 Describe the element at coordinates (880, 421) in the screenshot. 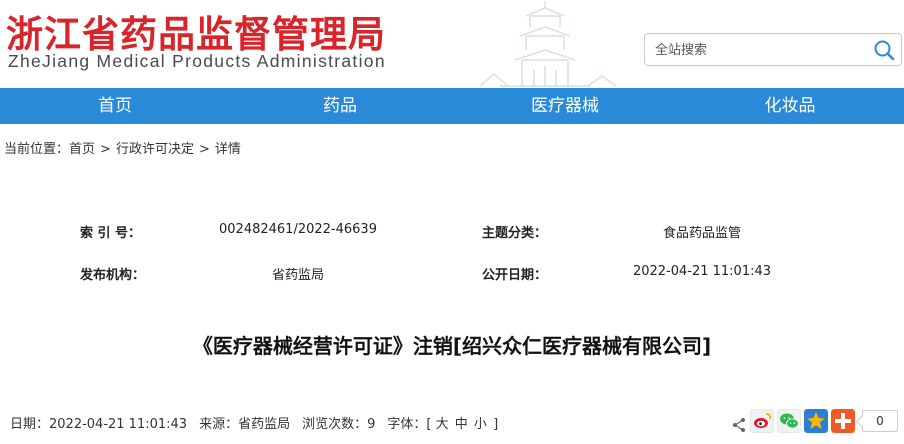

I see `share-count: 0` at that location.